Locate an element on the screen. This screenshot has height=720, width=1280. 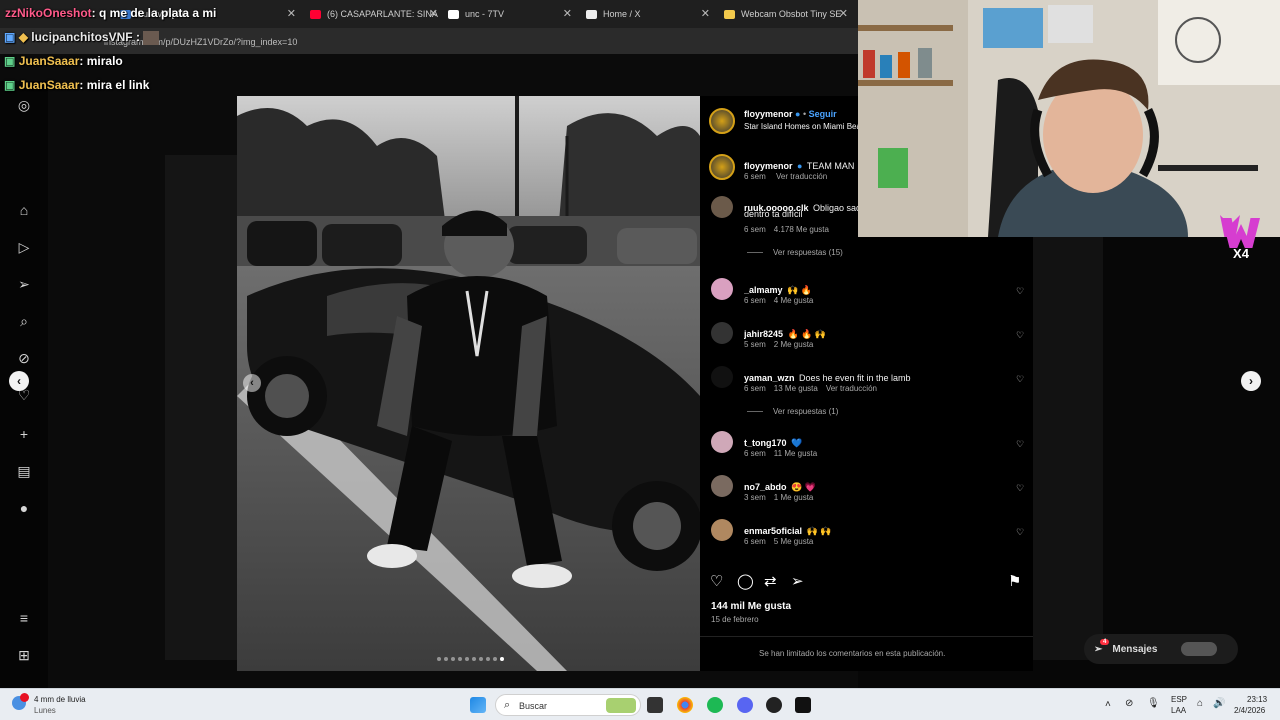
chrome-icon is located at coordinates (685, 705).